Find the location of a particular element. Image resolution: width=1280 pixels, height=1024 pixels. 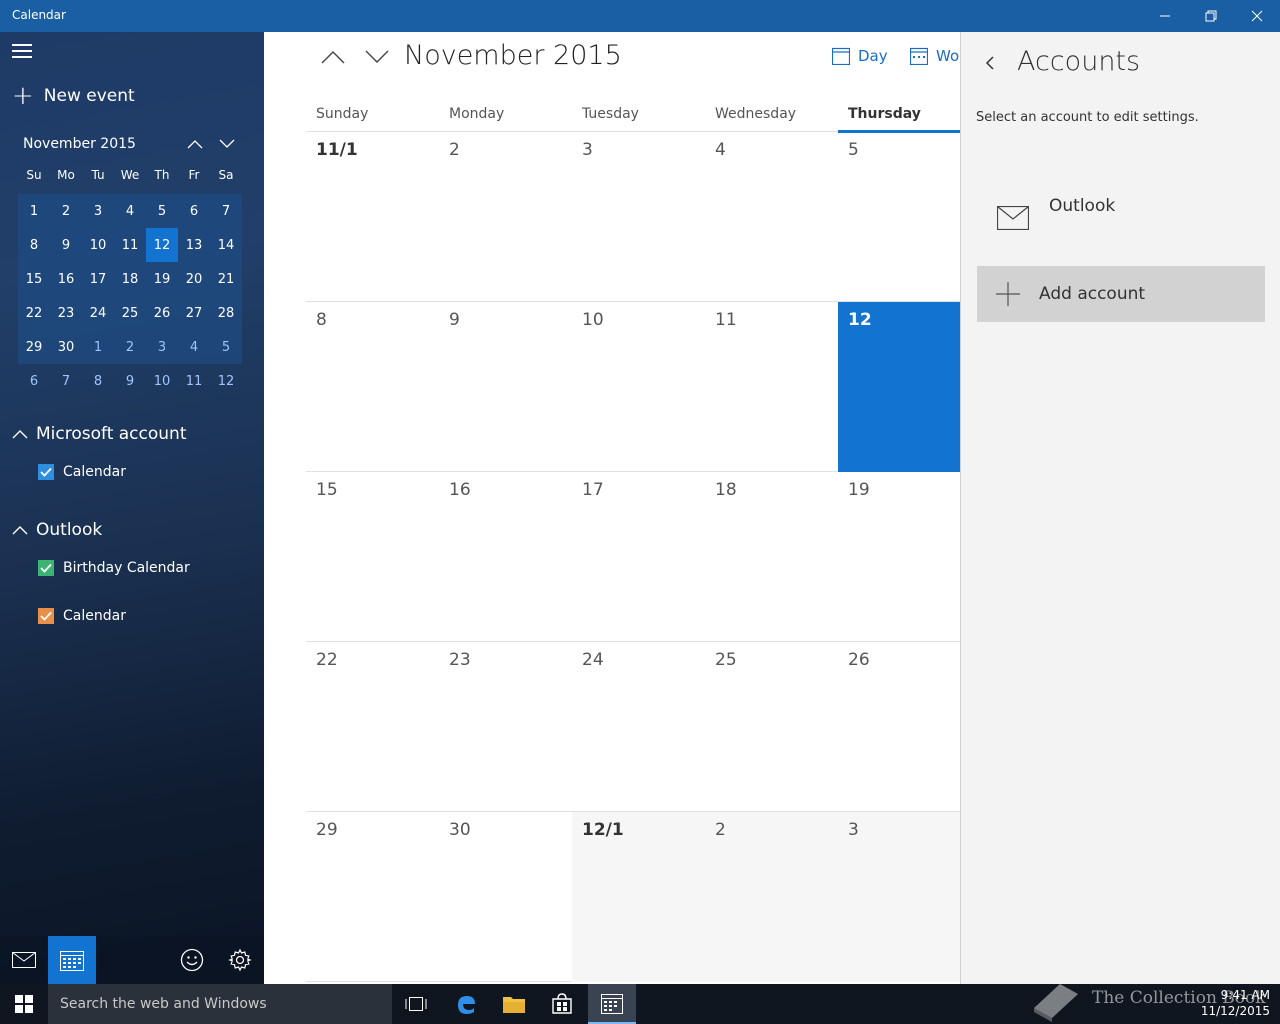

minimize-button is located at coordinates (1165, 16).